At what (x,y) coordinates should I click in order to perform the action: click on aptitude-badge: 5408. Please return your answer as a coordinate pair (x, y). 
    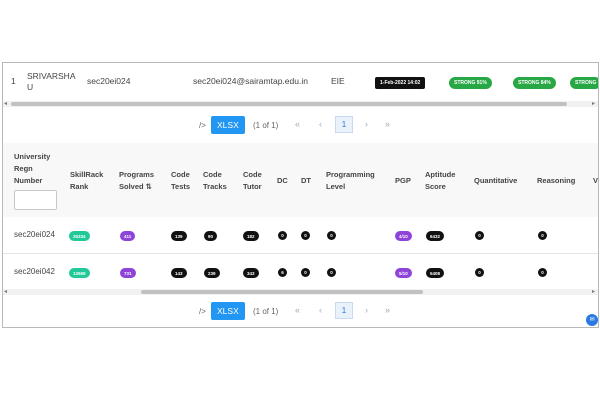
    Looking at the image, I should click on (435, 273).